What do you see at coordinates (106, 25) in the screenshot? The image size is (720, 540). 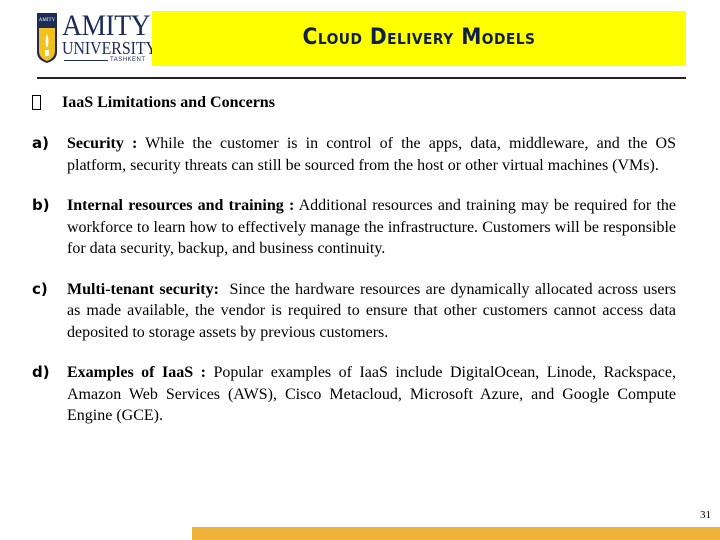 I see `logo-text-amity: AMITY` at bounding box center [106, 25].